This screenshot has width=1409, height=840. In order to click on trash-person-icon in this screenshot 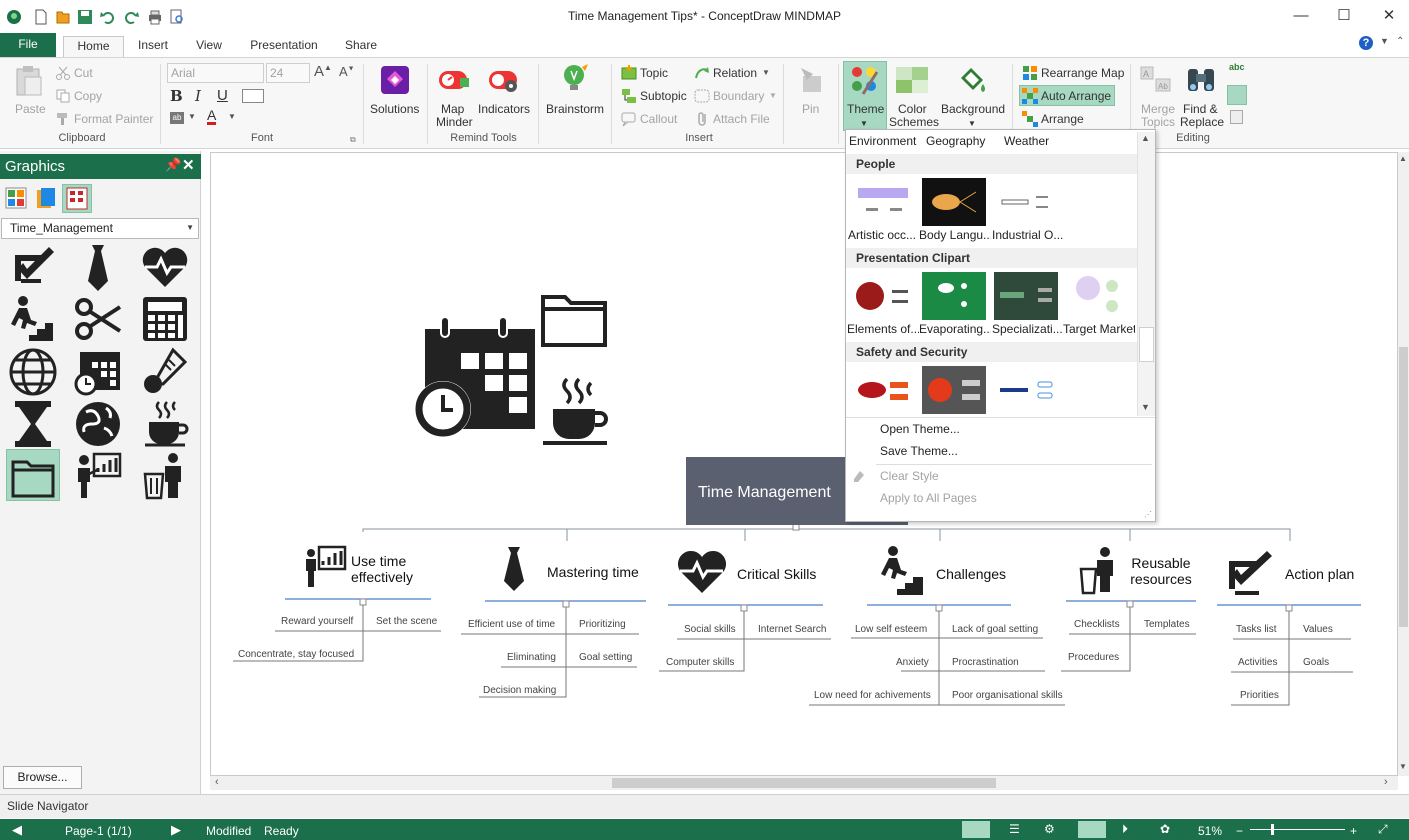, I will do `click(165, 476)`.